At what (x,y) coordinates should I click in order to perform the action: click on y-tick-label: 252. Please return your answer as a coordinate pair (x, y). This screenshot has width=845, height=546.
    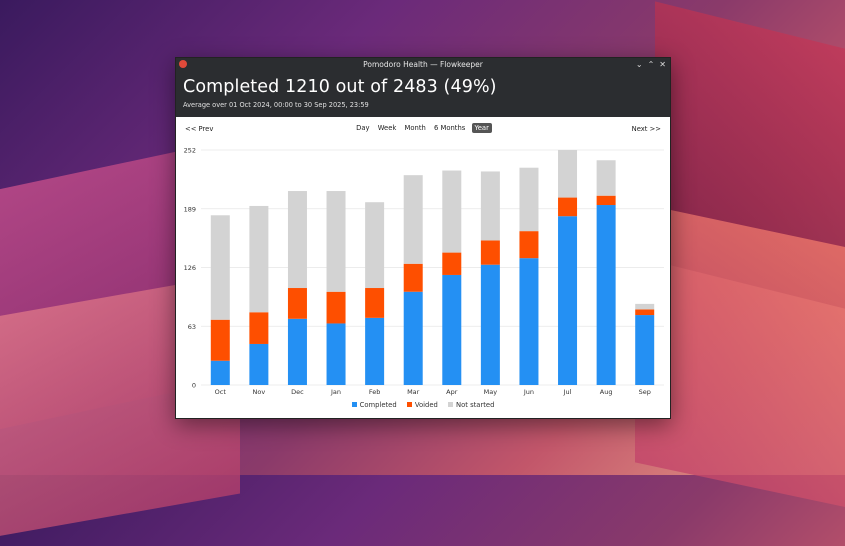
    Looking at the image, I should click on (190, 151).